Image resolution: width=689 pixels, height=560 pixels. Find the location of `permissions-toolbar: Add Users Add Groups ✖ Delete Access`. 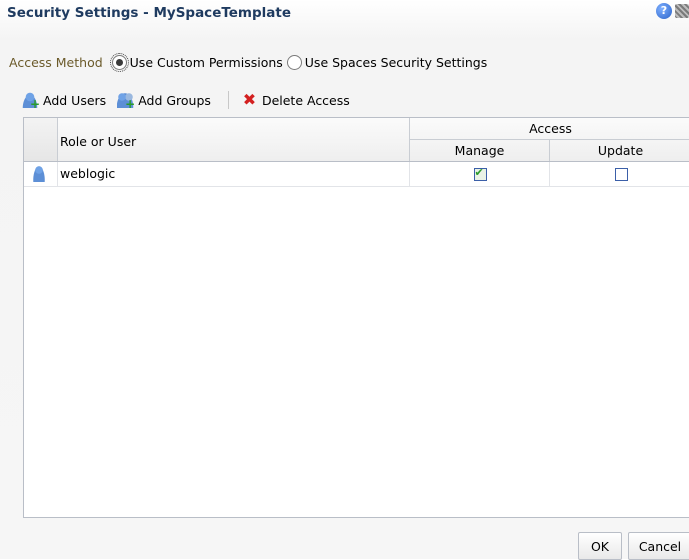

permissions-toolbar: Add Users Add Groups ✖ Delete Access is located at coordinates (191, 100).